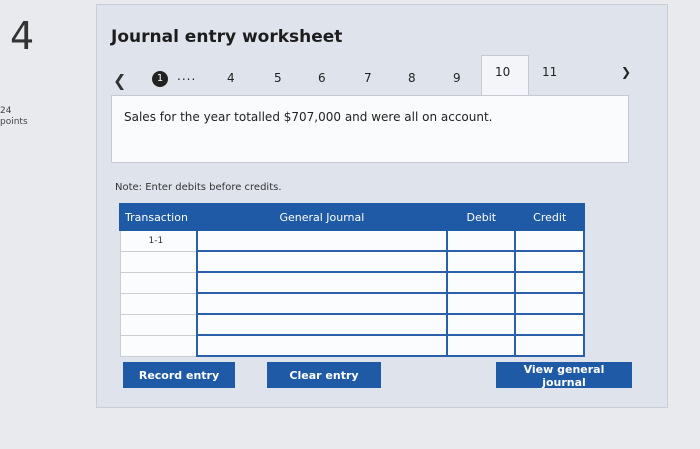 The image size is (700, 449). I want to click on table-row: 1-1, so click(352, 240).